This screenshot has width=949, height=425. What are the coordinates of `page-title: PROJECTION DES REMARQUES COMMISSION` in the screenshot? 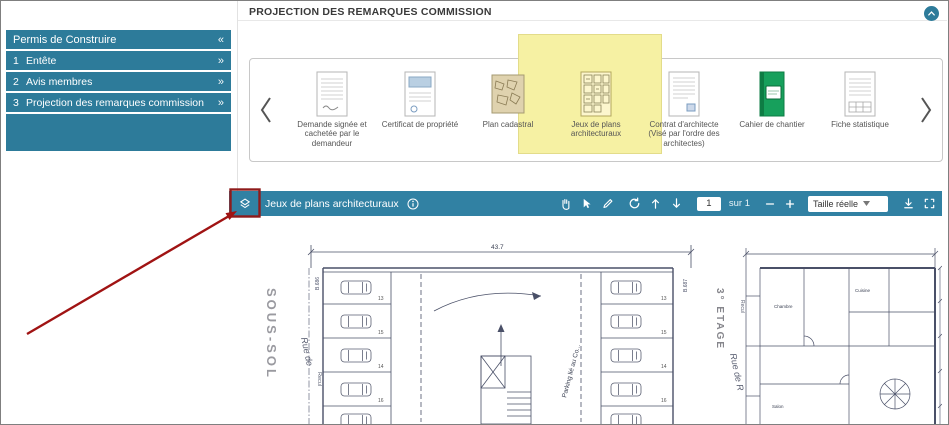 It's located at (370, 12).